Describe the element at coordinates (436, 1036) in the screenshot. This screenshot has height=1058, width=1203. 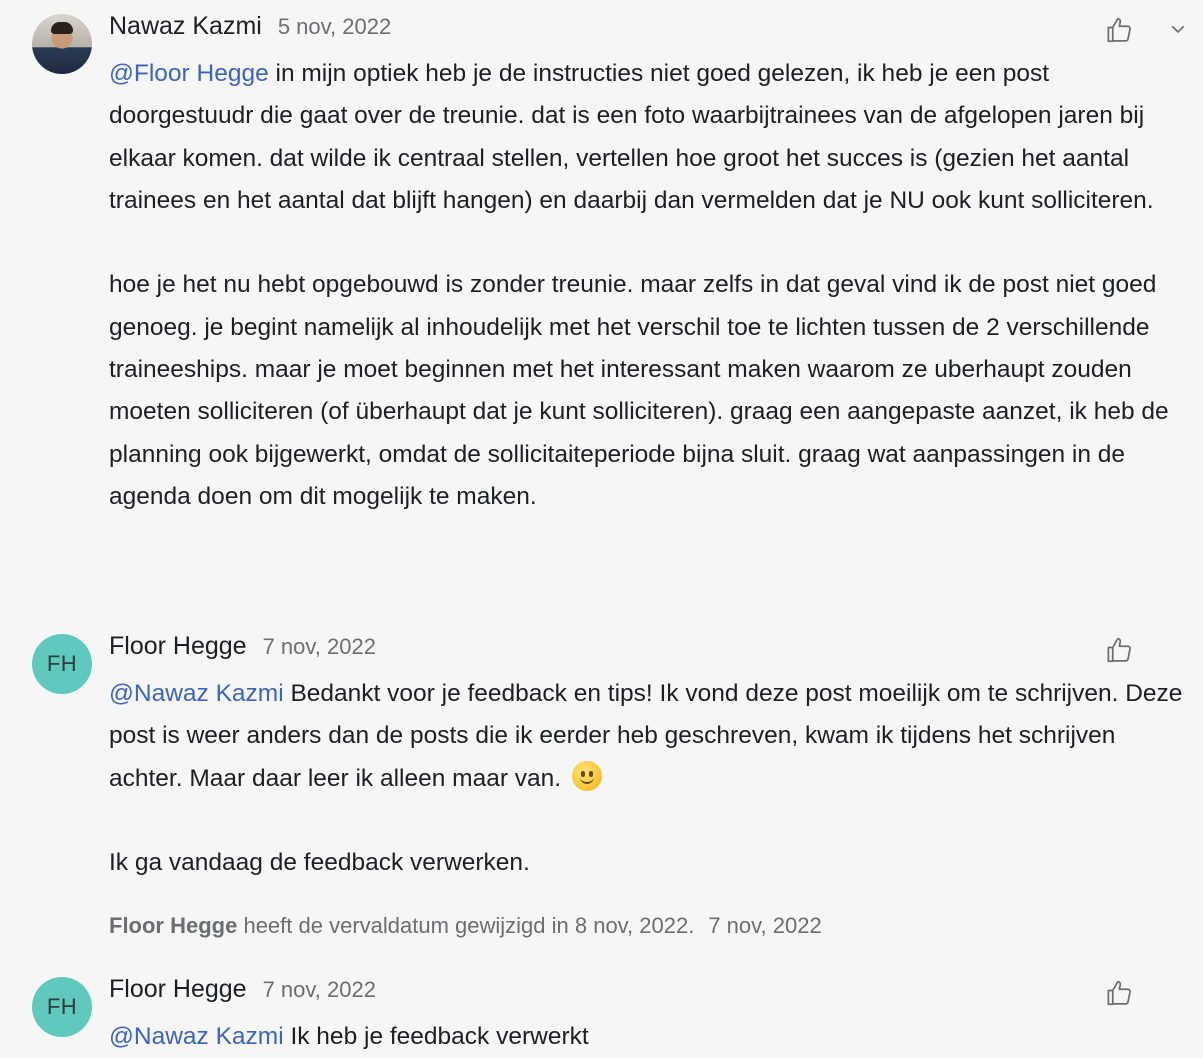
I see `paragraph-text: Ik heb je feedback verwerkt` at that location.